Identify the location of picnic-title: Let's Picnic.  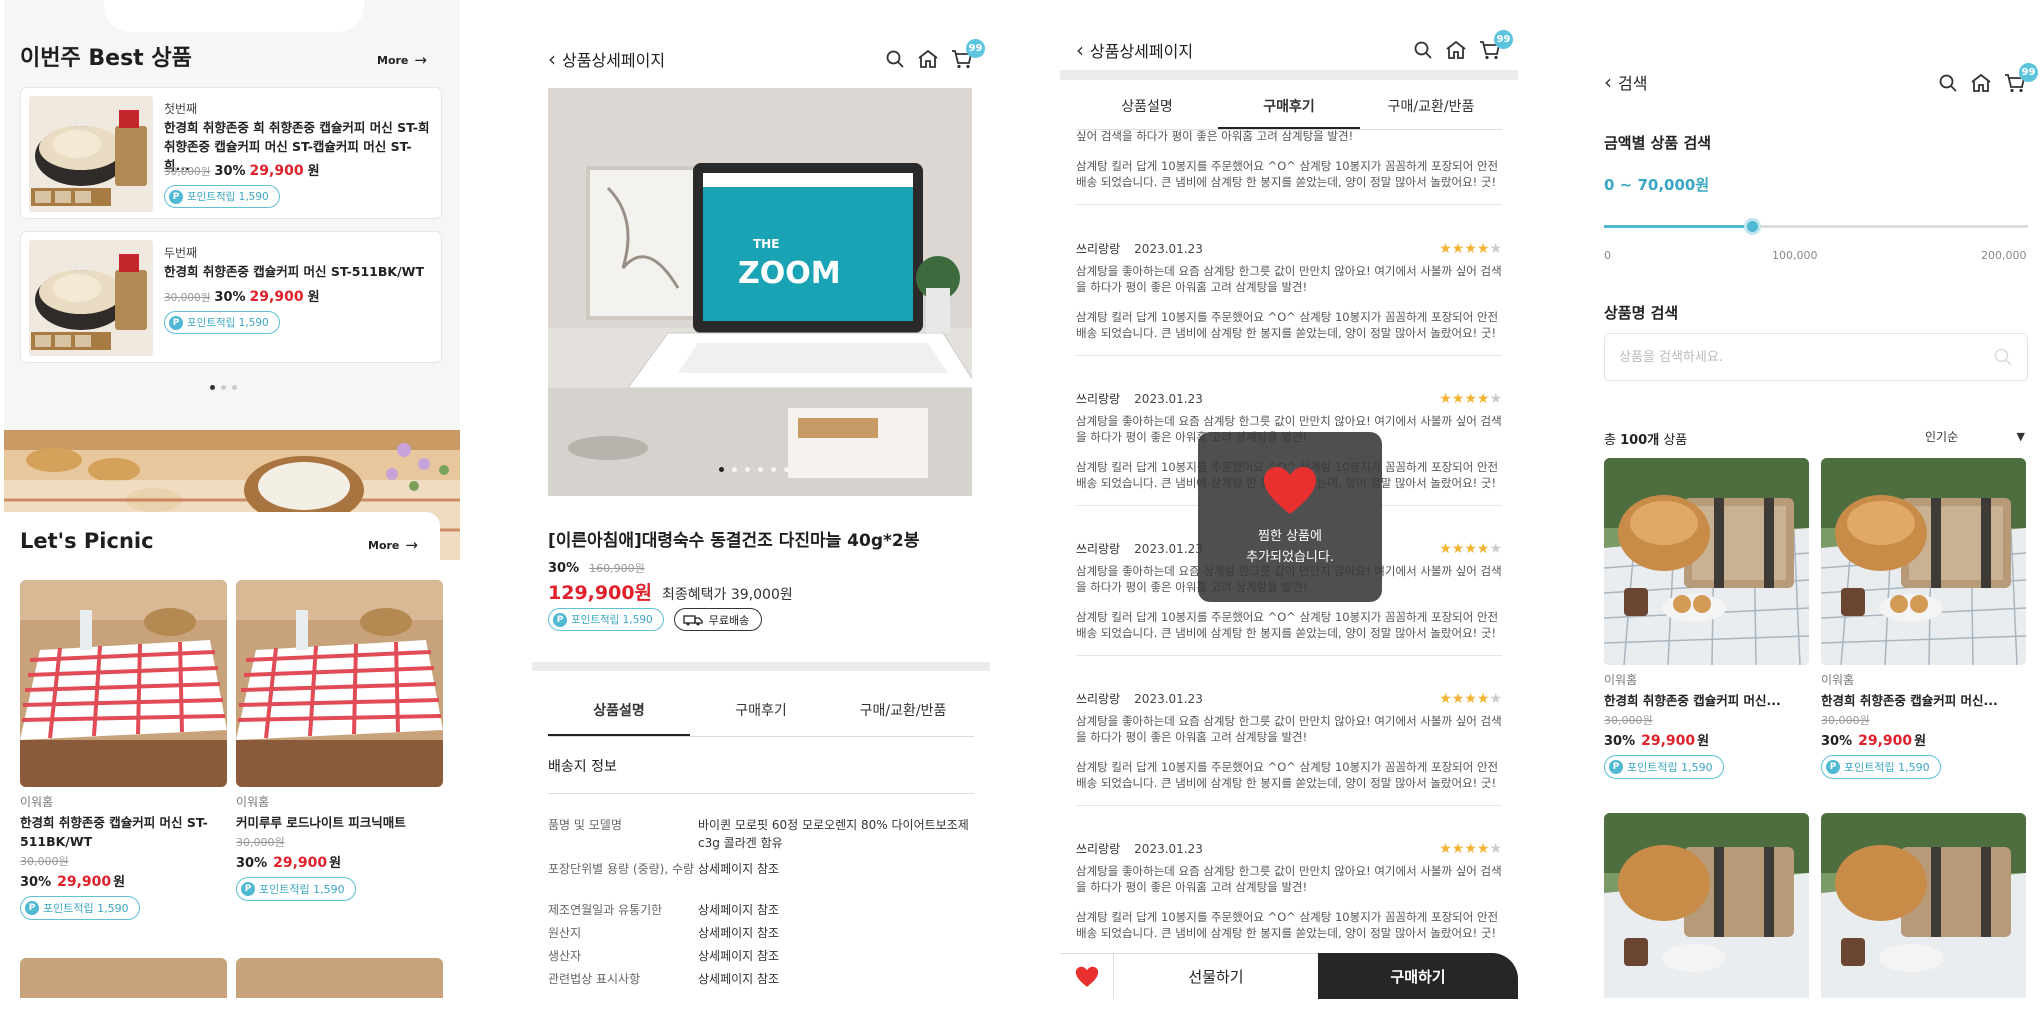
(87, 541).